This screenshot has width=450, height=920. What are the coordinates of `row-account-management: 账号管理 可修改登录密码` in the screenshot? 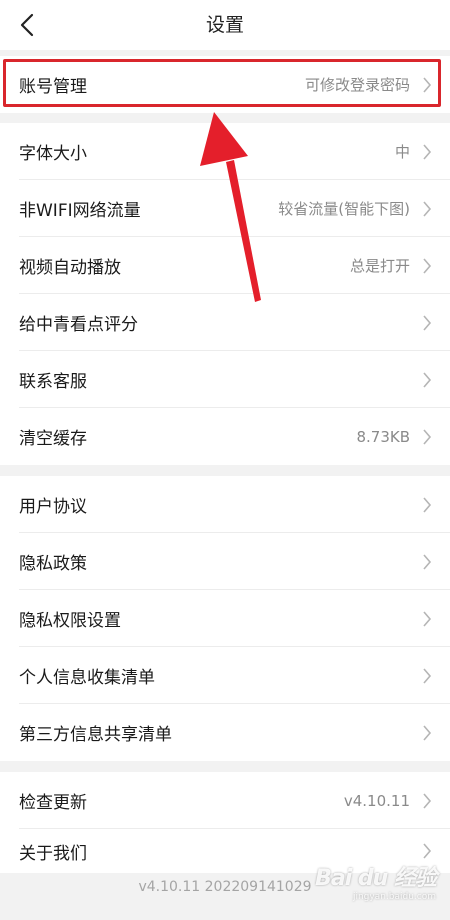 It's located at (225, 84).